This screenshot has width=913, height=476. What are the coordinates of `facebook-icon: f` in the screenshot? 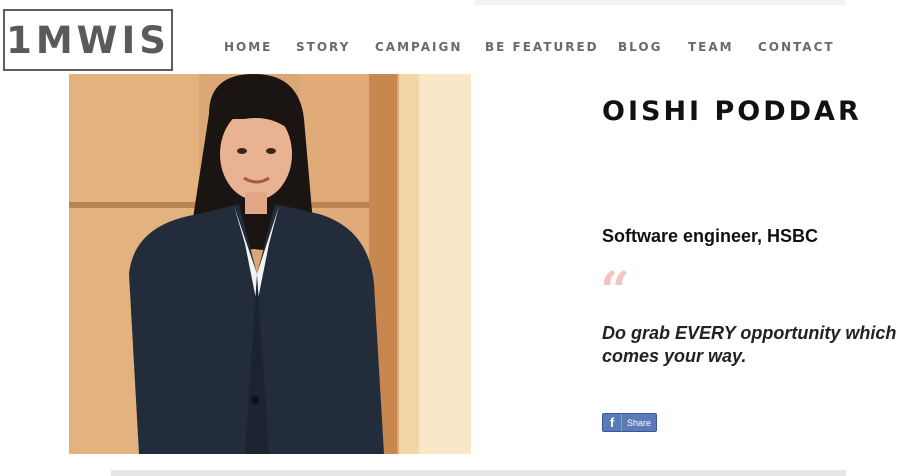 It's located at (612, 422).